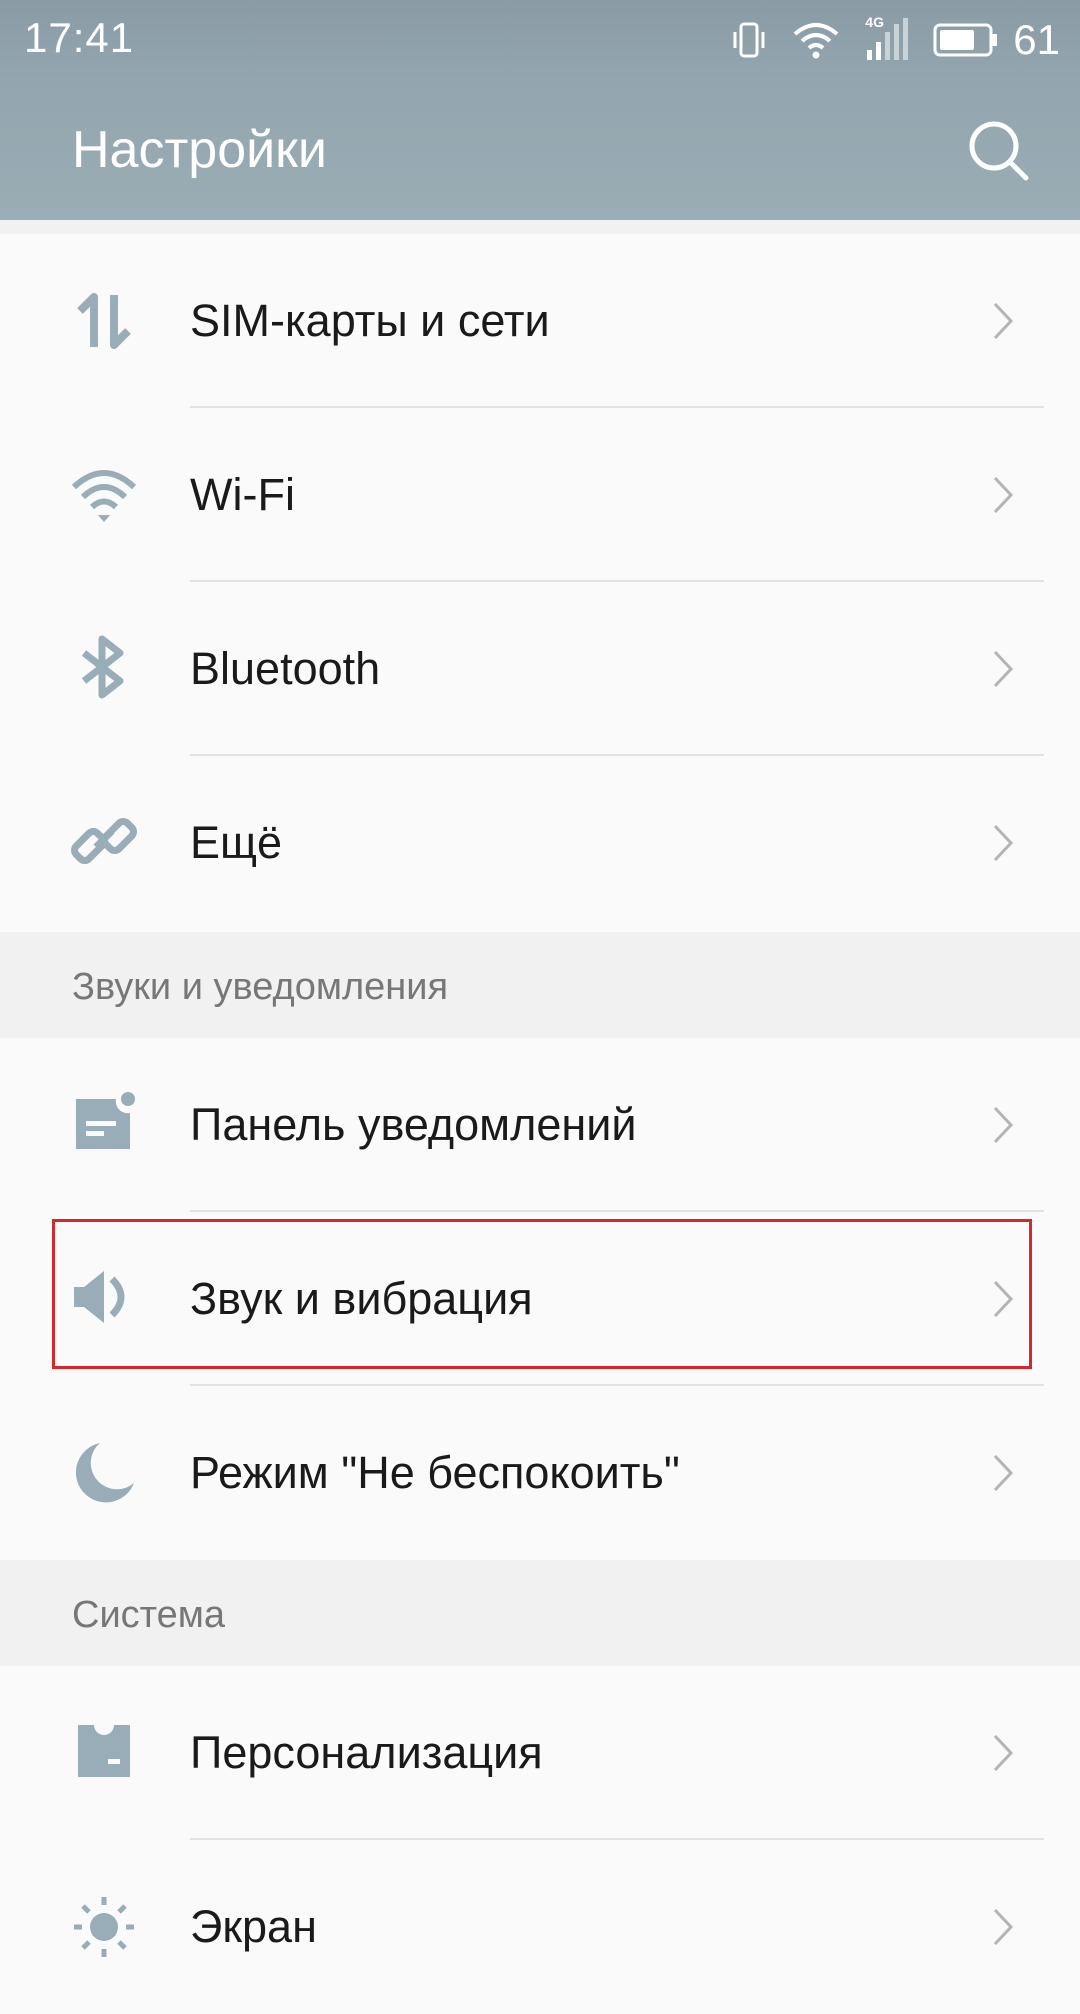 This screenshot has height=2014, width=1080. I want to click on signal-icon, so click(888, 39).